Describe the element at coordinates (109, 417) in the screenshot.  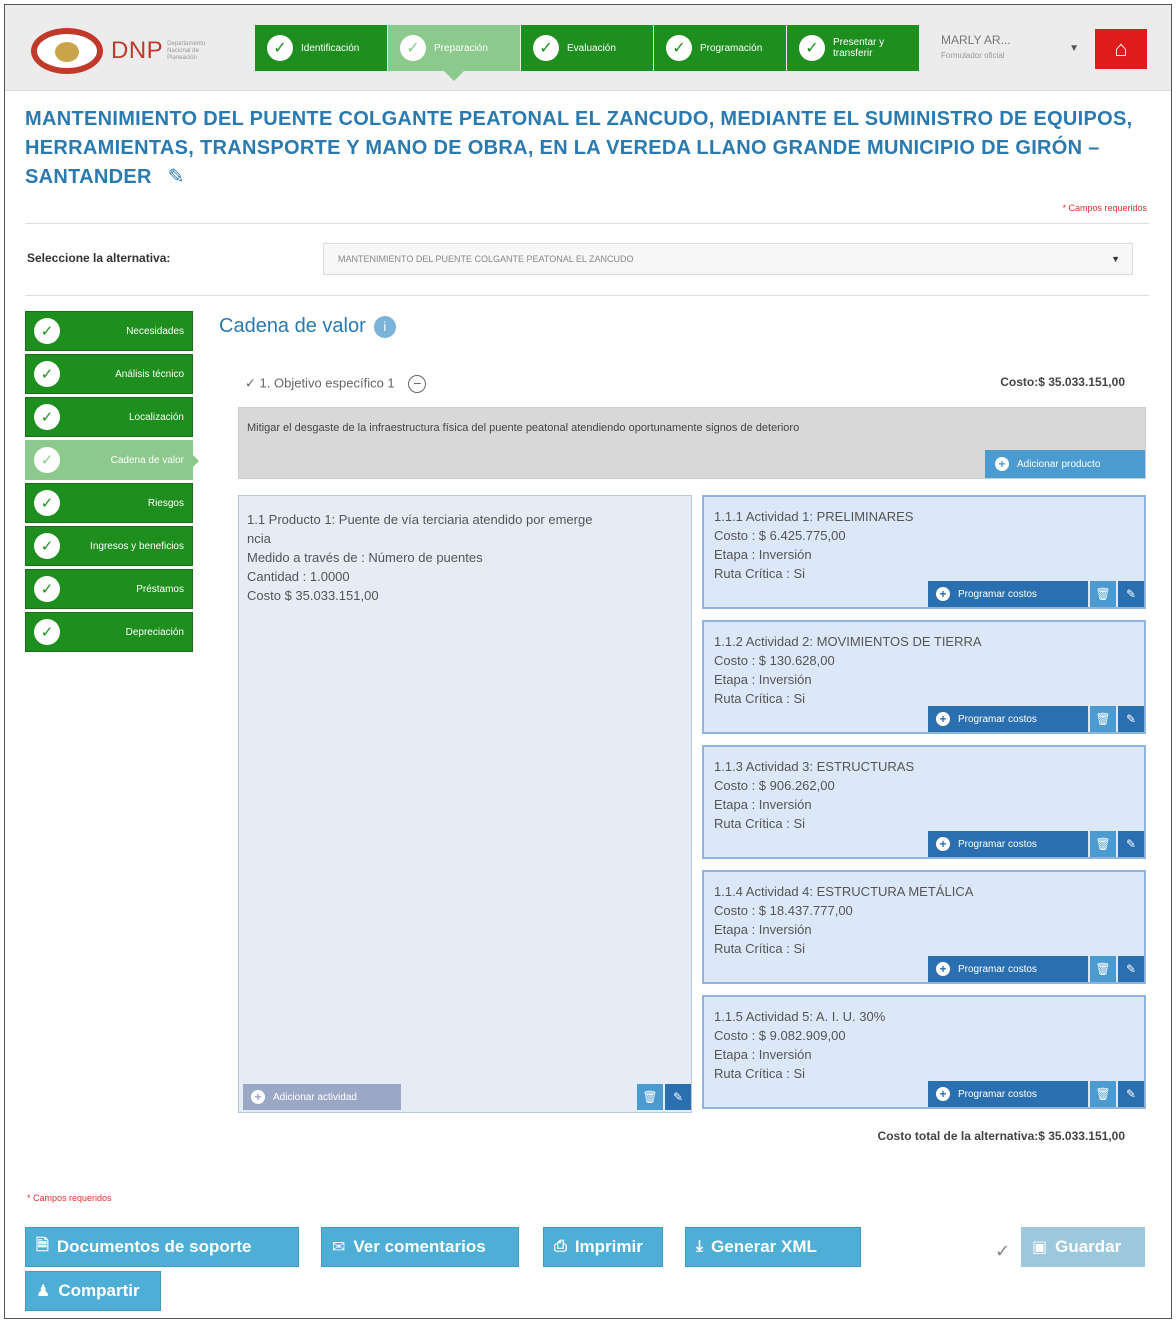
I see `nav-localizacion: ✓ Localización` at that location.